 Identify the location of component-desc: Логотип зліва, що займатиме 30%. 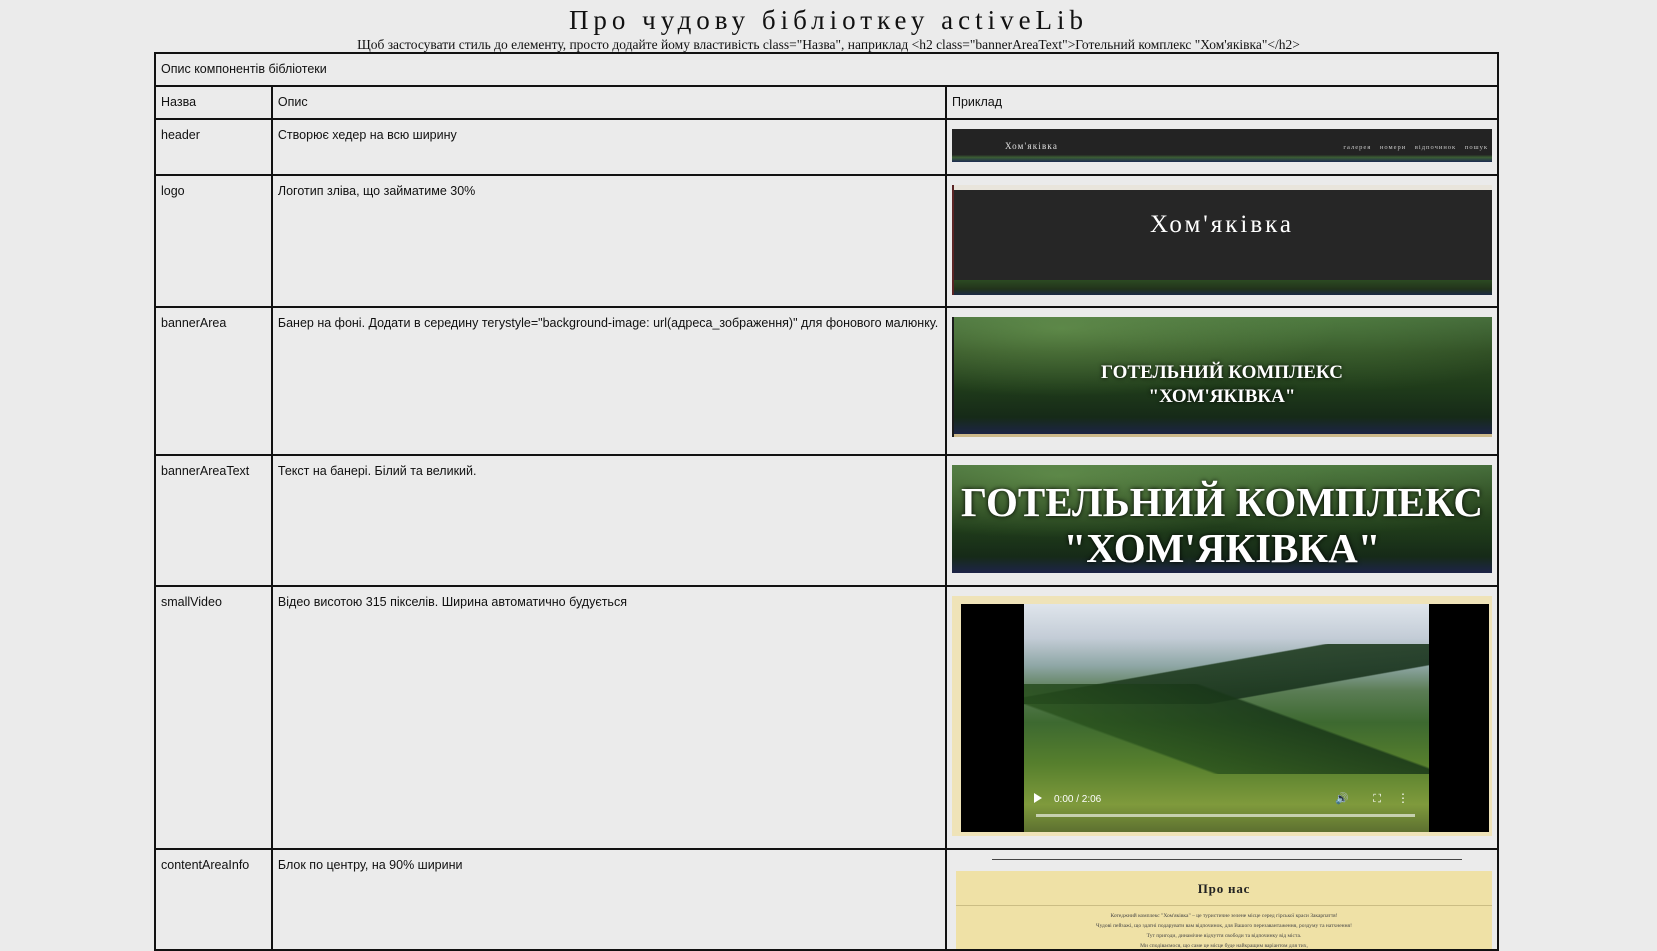
(608, 241).